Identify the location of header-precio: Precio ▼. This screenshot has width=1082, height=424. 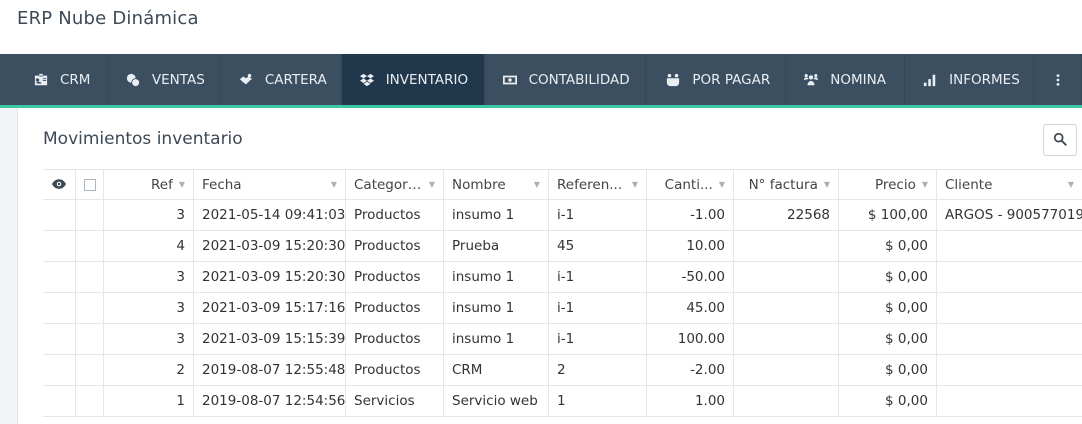
(888, 184).